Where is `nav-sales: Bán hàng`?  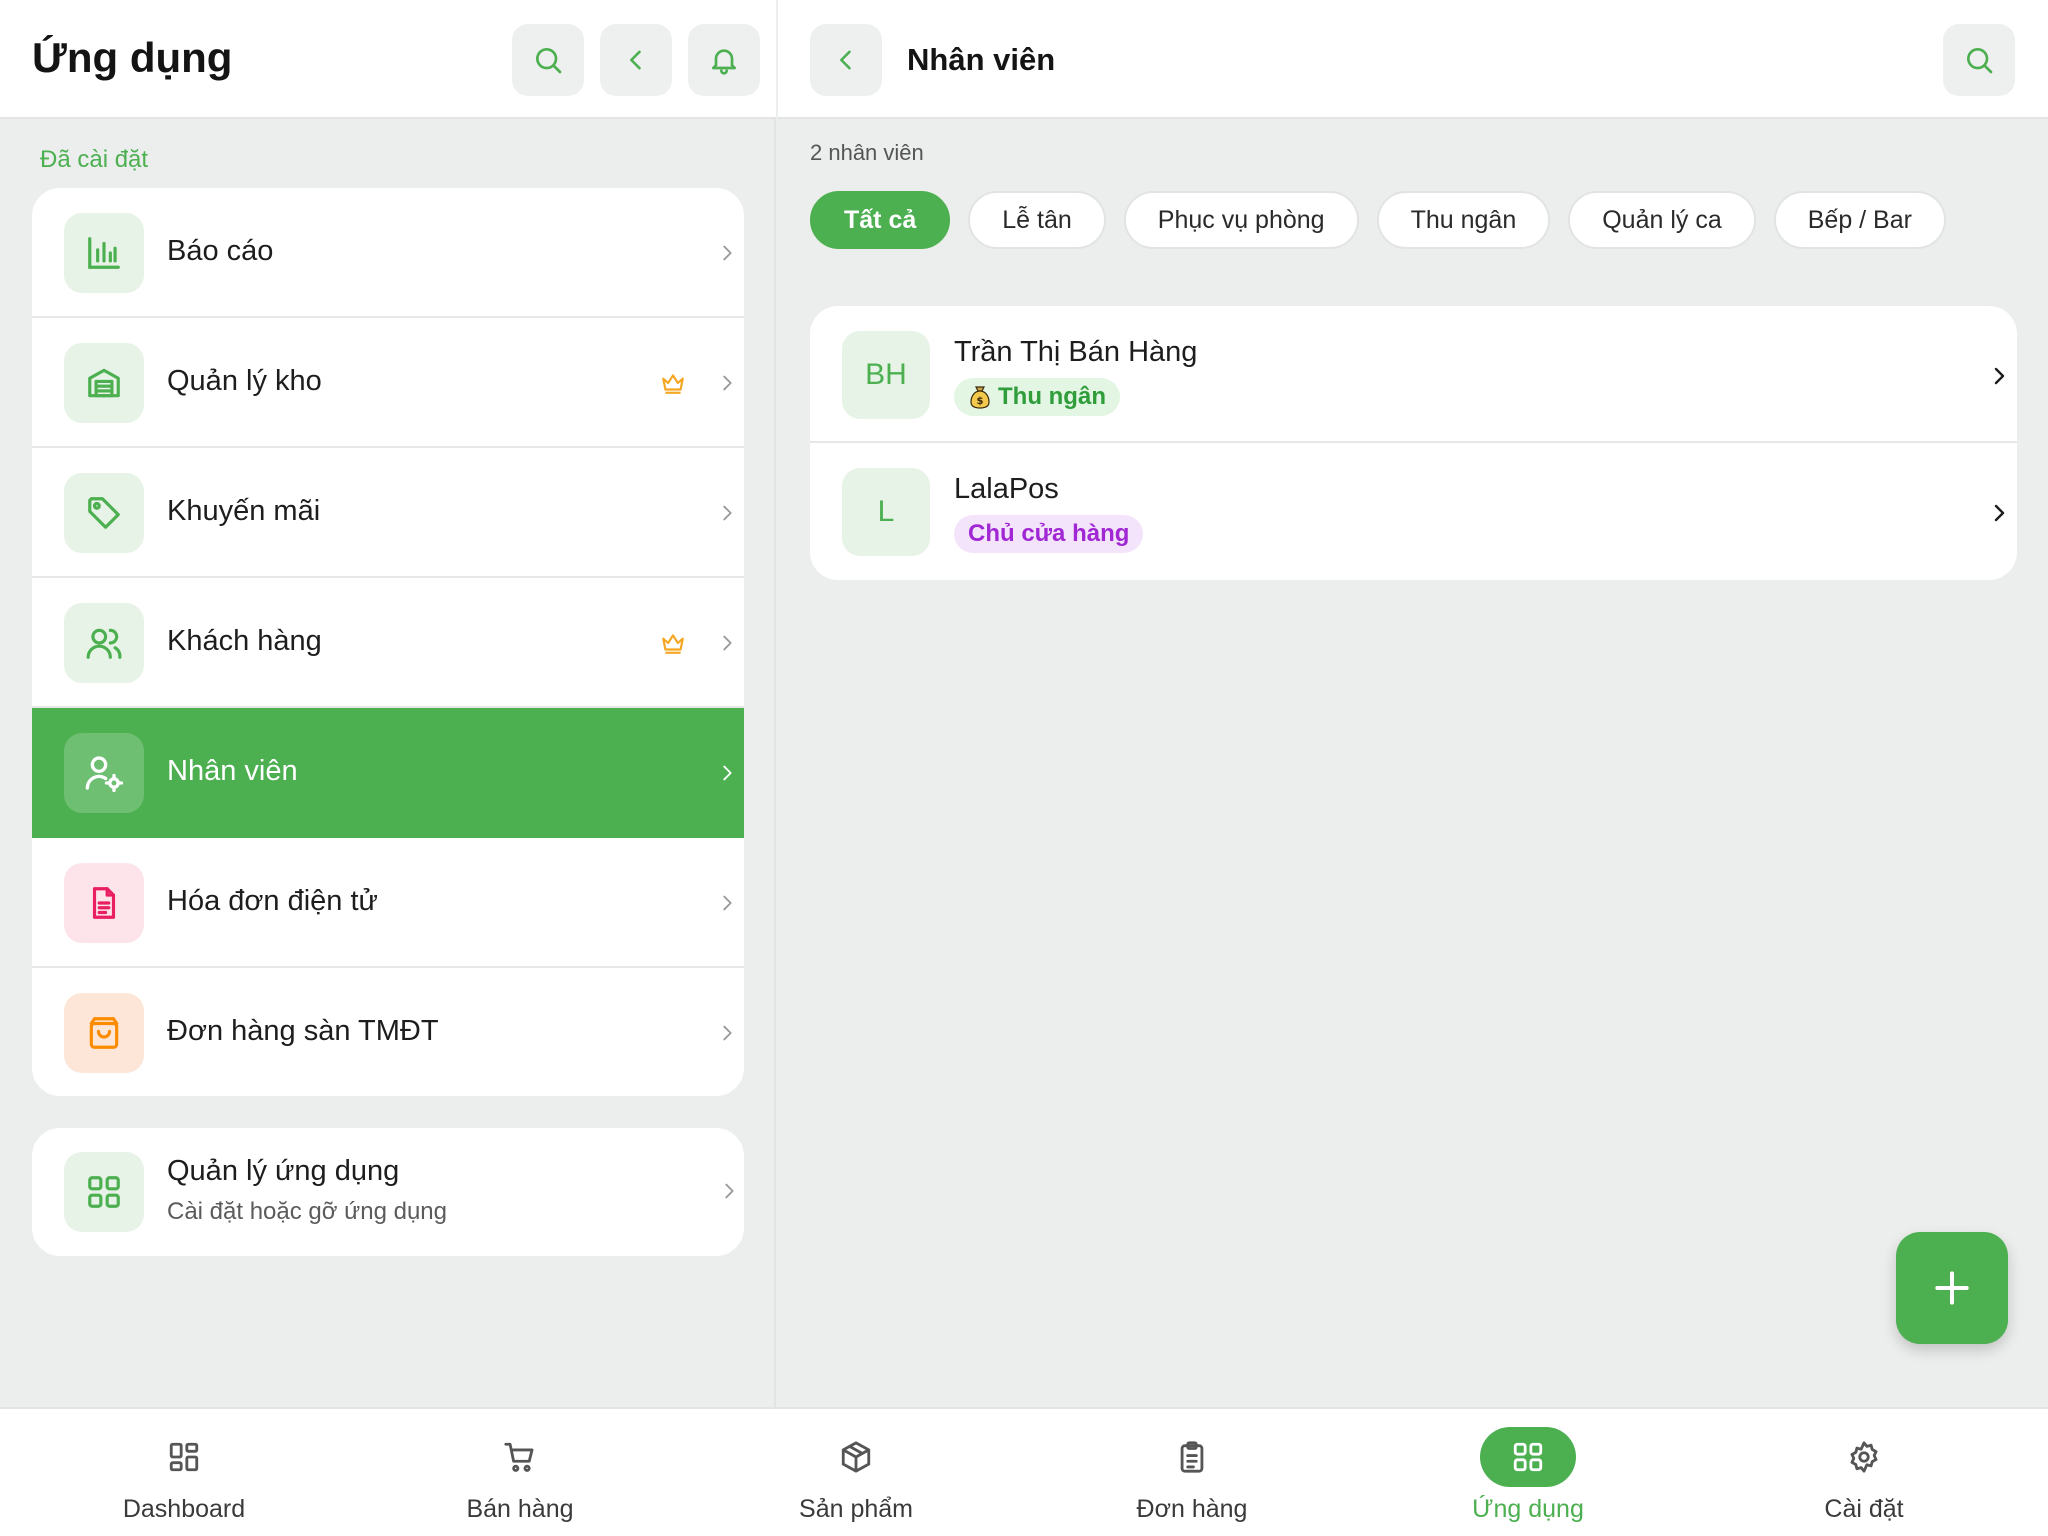
nav-sales: Bán hàng is located at coordinates (520, 1472).